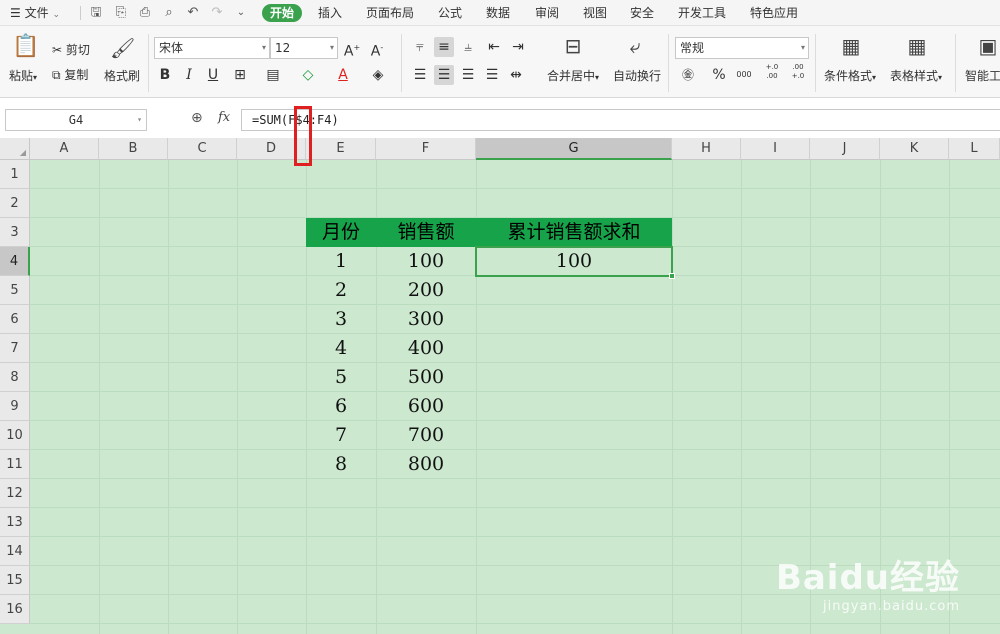 This screenshot has width=1000, height=634. Describe the element at coordinates (574, 290) in the screenshot. I see `cell-G5` at that location.